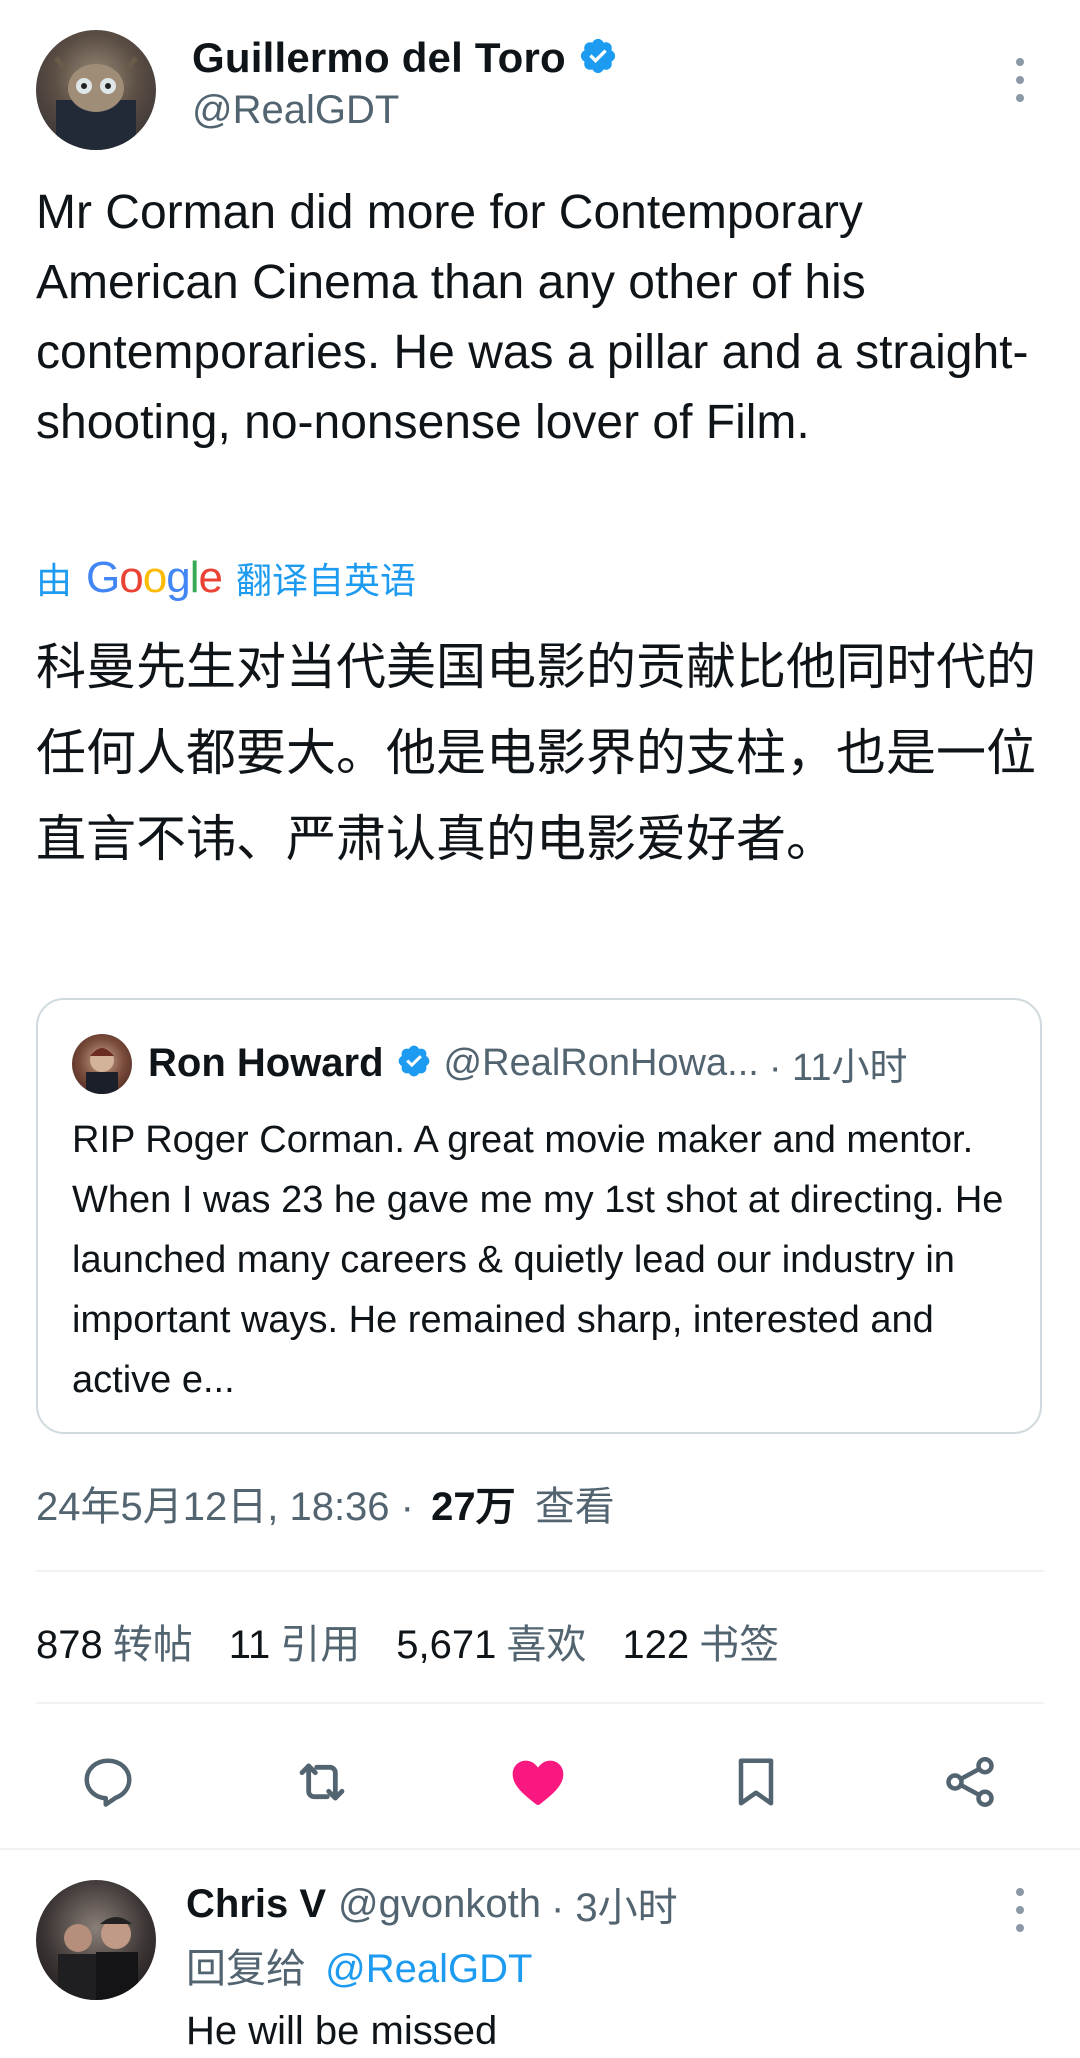 This screenshot has height=2058, width=1080. I want to click on verified-badge-icon, so click(598, 58).